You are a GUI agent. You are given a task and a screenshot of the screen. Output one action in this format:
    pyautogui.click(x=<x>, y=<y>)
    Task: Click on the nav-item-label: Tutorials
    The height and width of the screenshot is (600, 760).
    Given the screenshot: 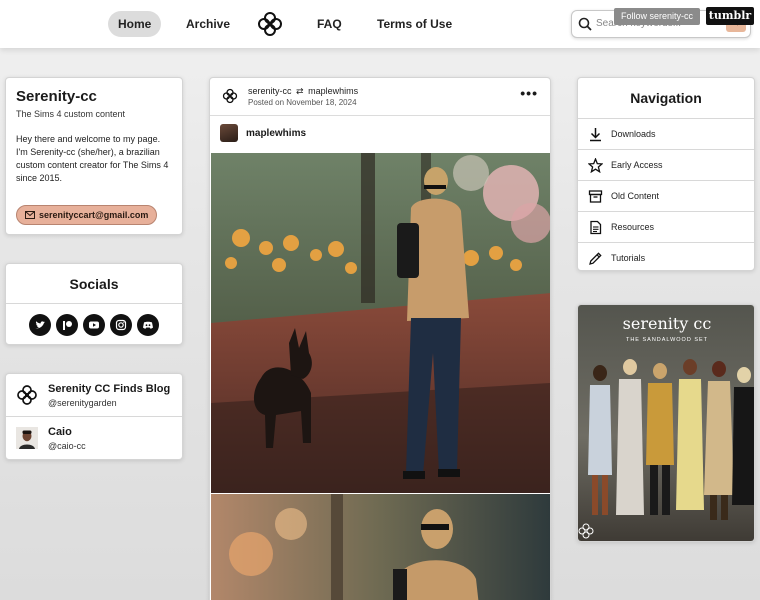 What is the action you would take?
    pyautogui.click(x=628, y=258)
    